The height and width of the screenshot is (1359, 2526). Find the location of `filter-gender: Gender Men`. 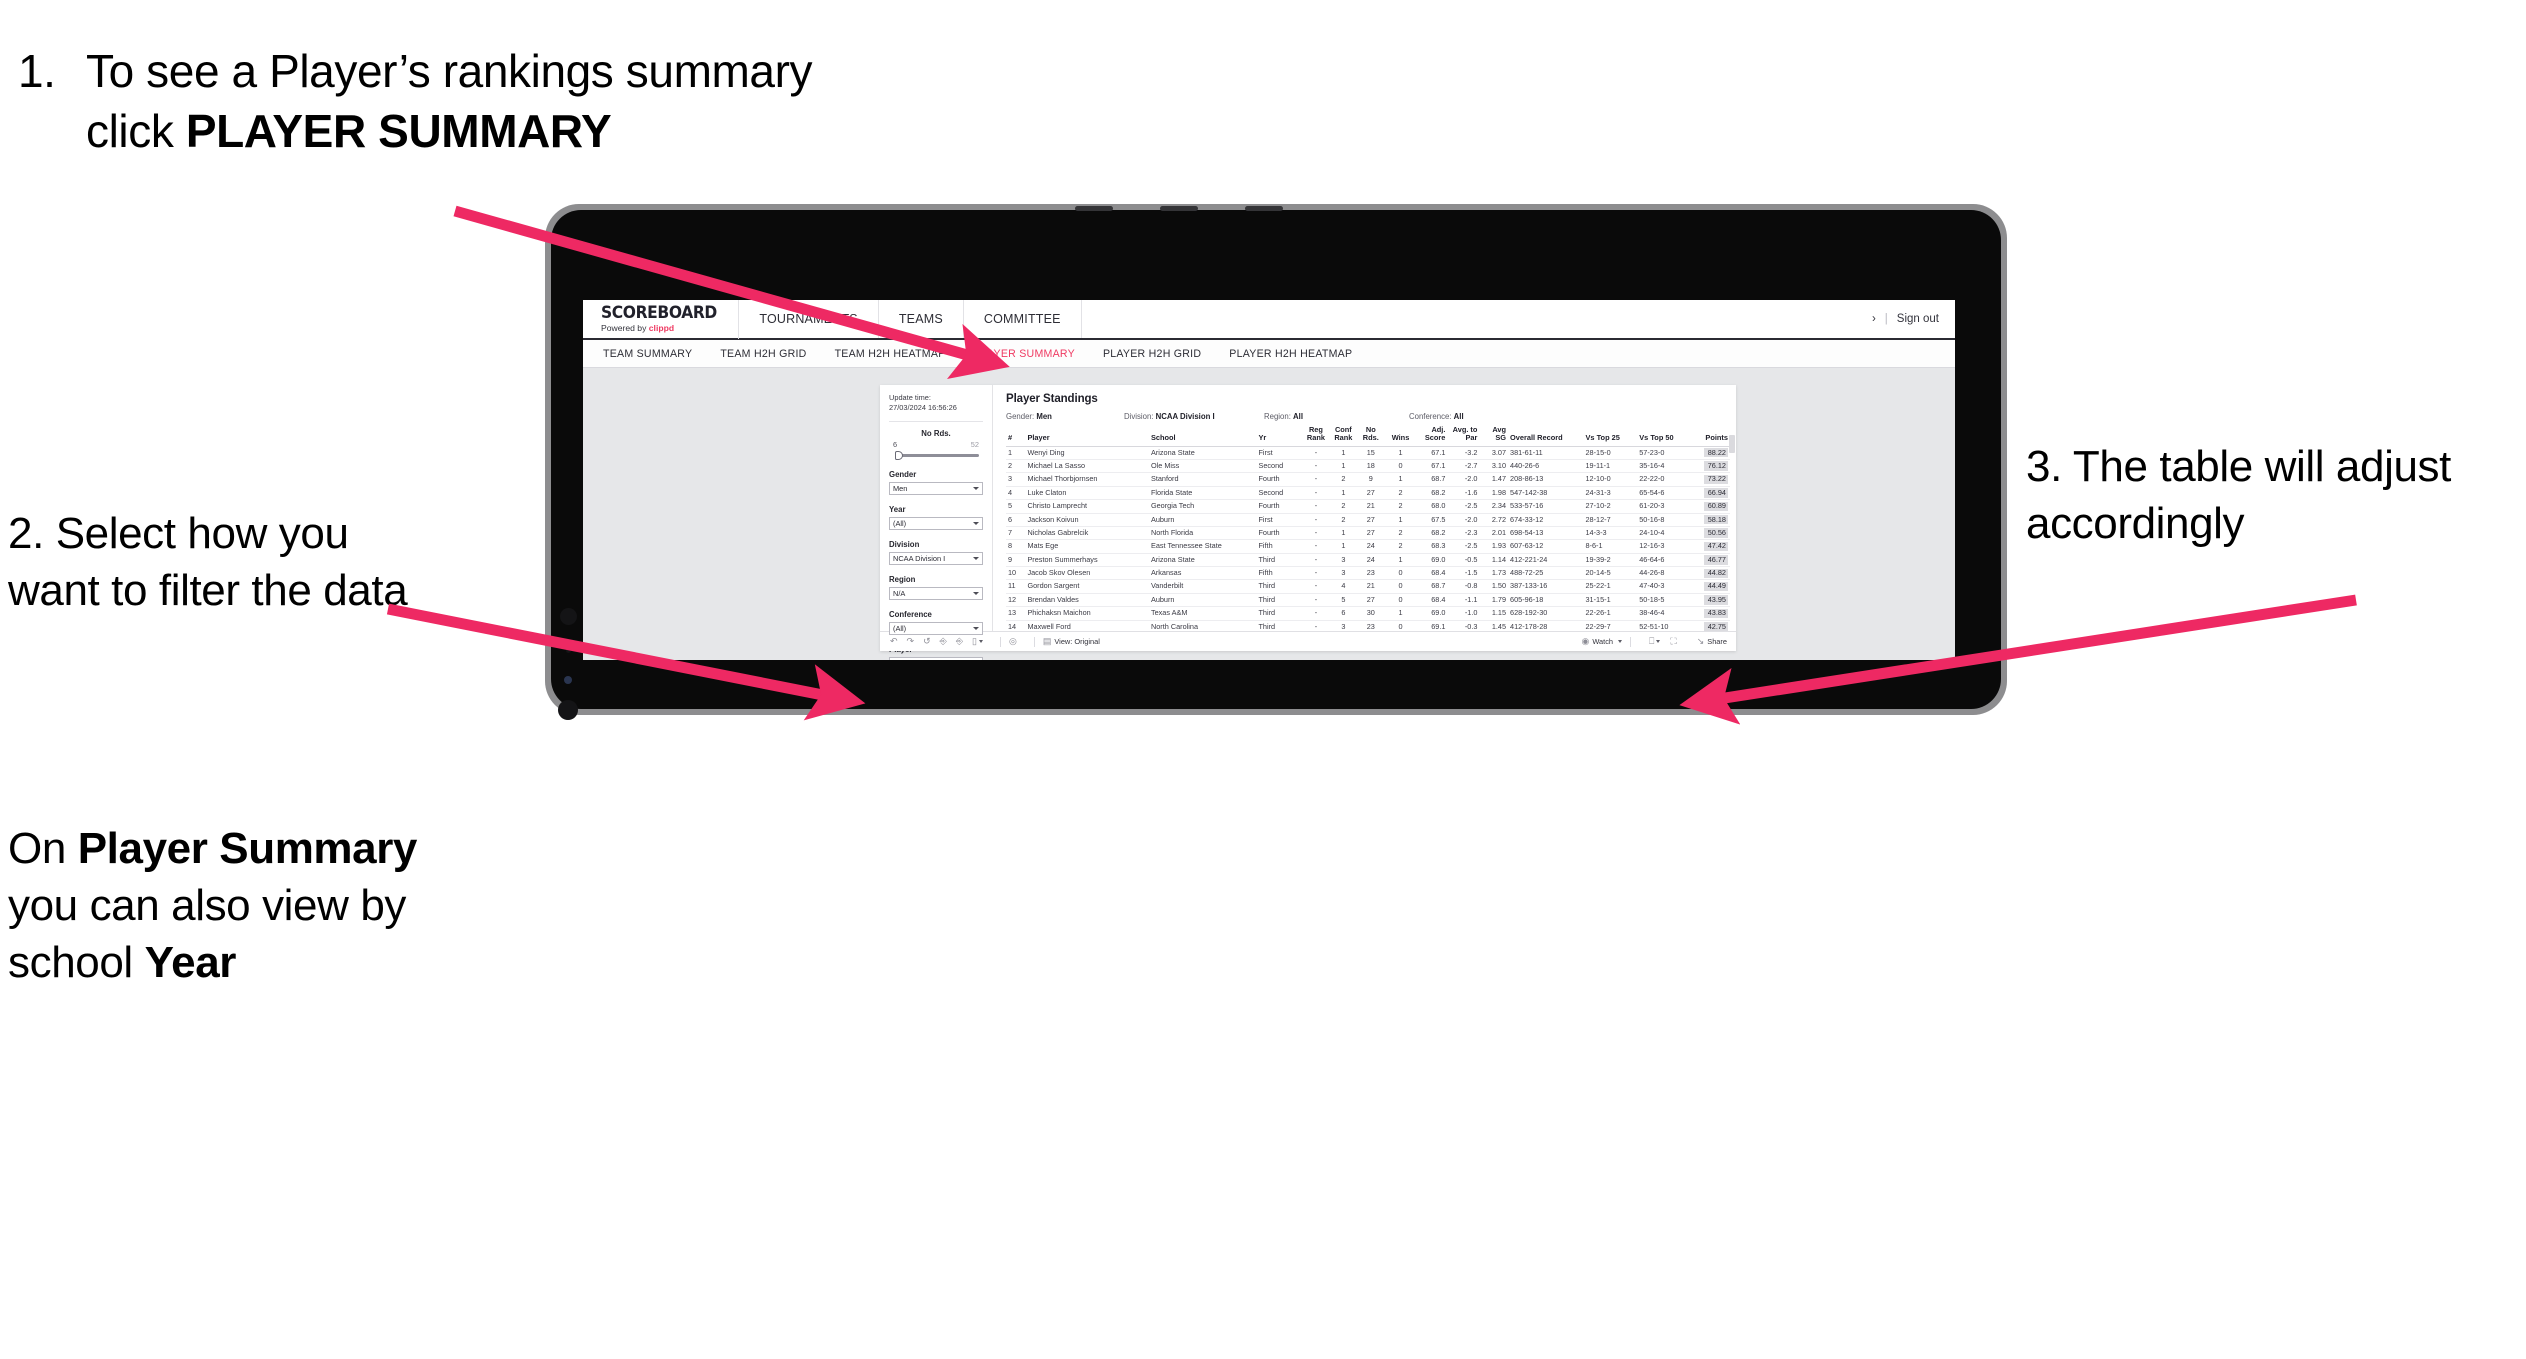

filter-gender: Gender Men is located at coordinates (936, 483).